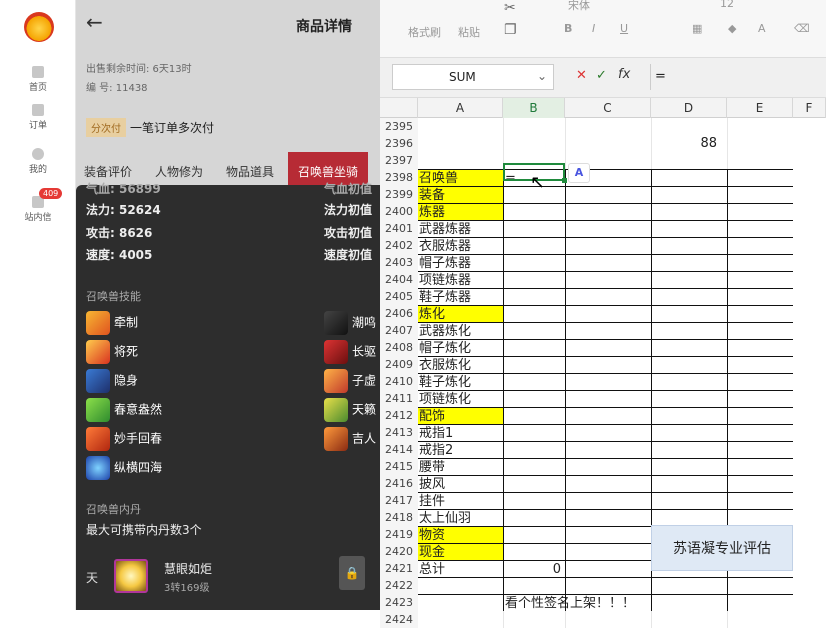 The height and width of the screenshot is (628, 826). Describe the element at coordinates (124, 439) in the screenshot. I see `skill-item: 妙手回春` at that location.